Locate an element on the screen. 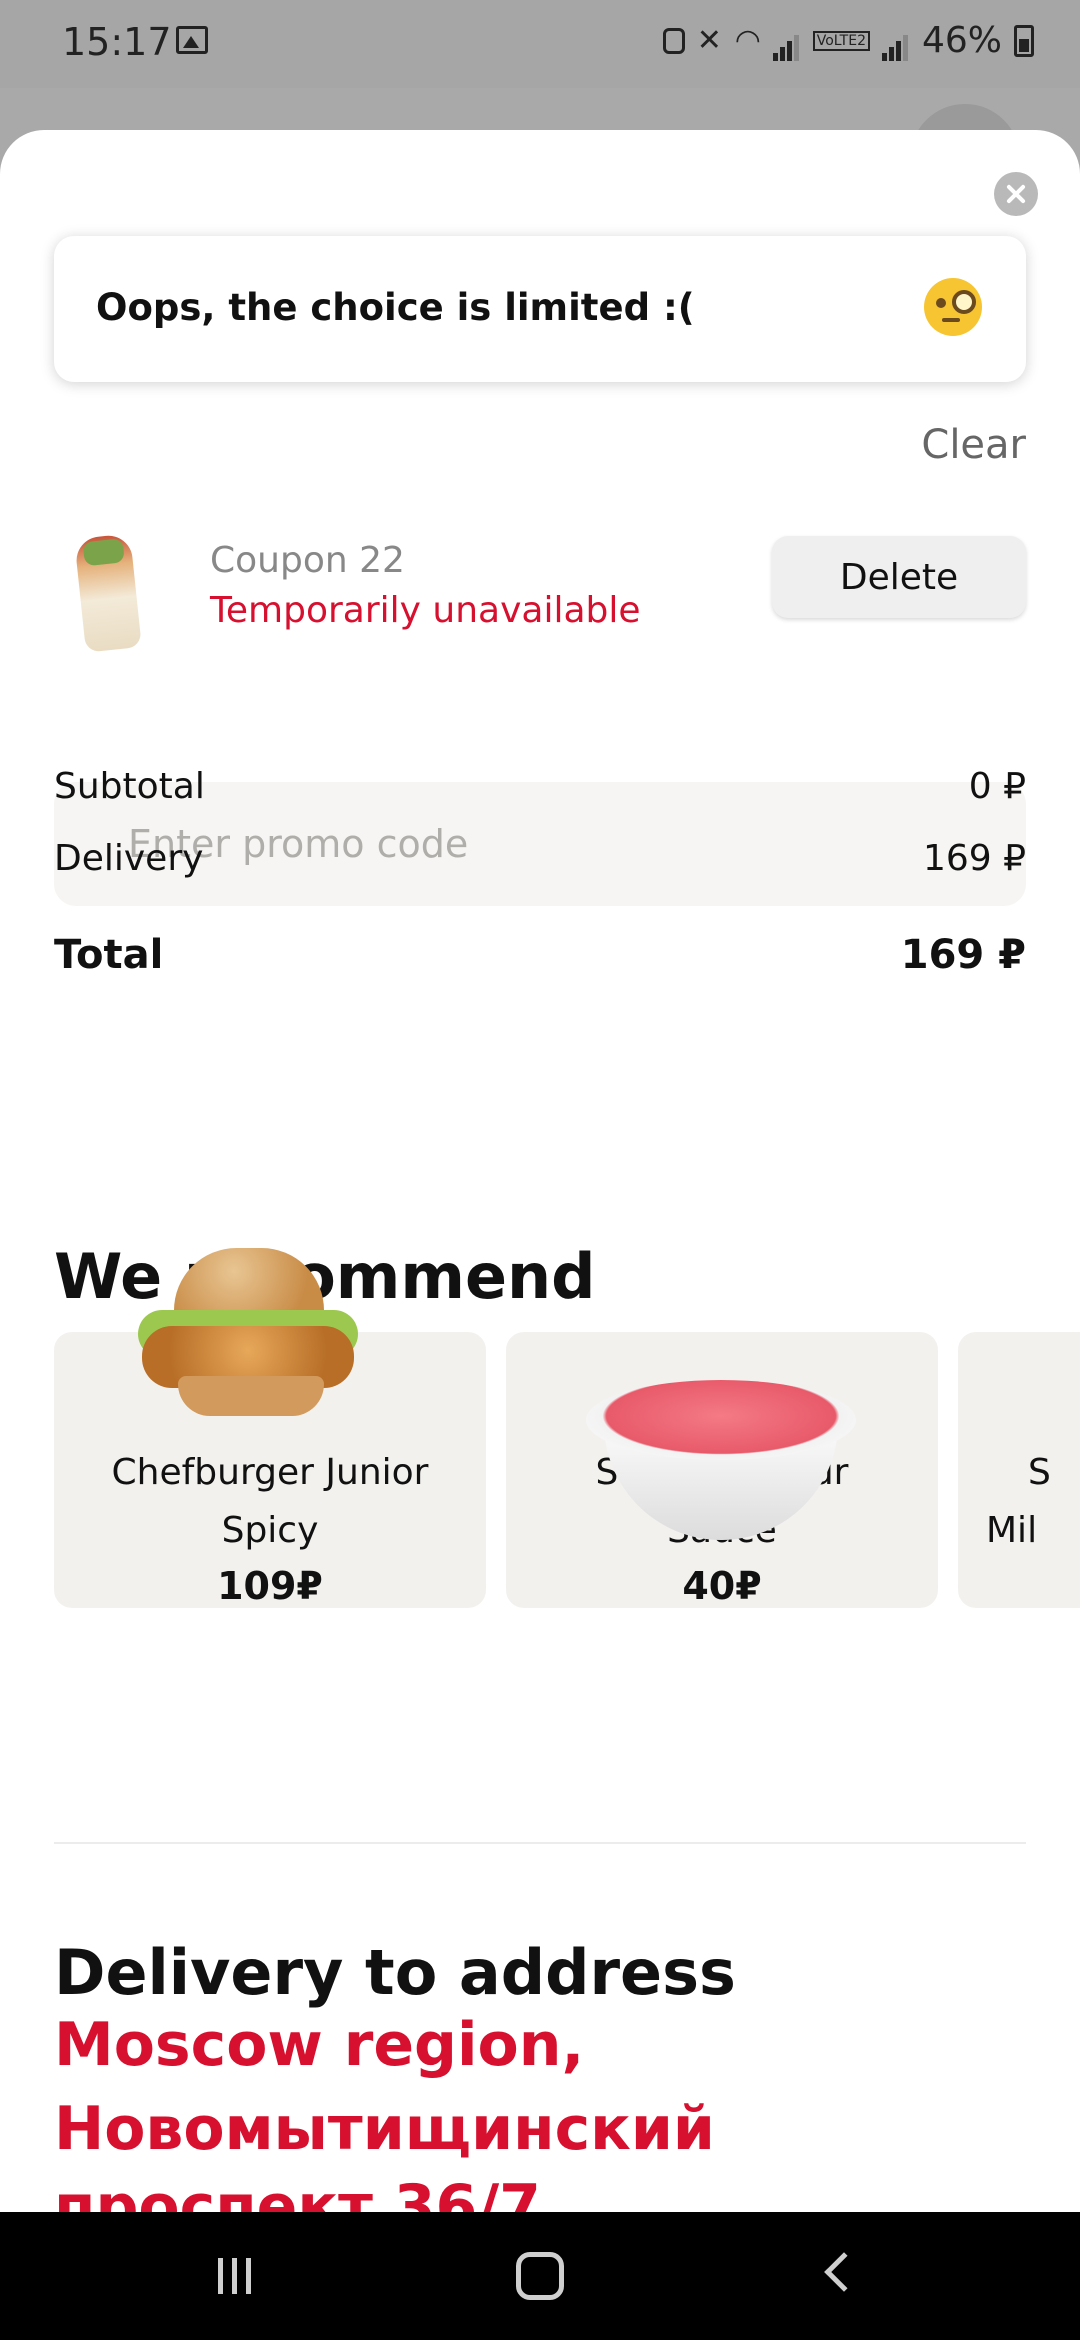  clear-button: Clear is located at coordinates (973, 445).